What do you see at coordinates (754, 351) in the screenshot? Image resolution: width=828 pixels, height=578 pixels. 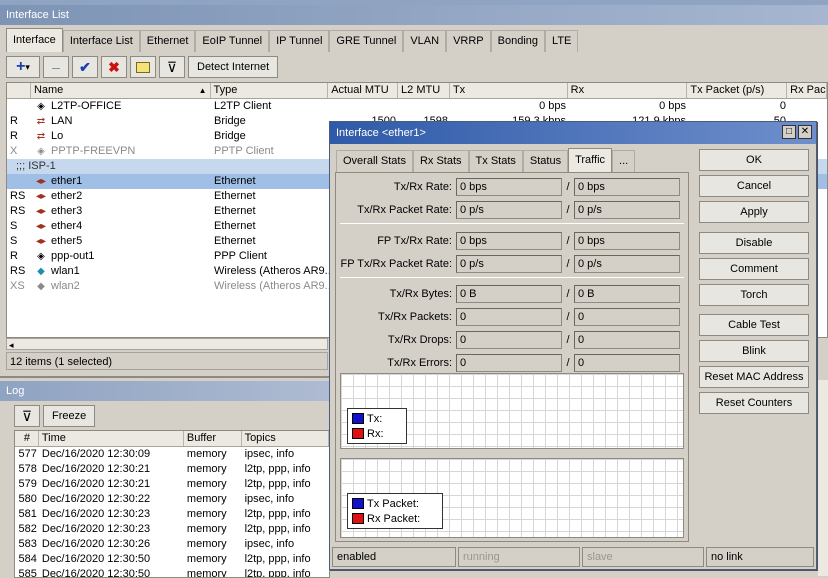 I see `blink-button: Blink` at bounding box center [754, 351].